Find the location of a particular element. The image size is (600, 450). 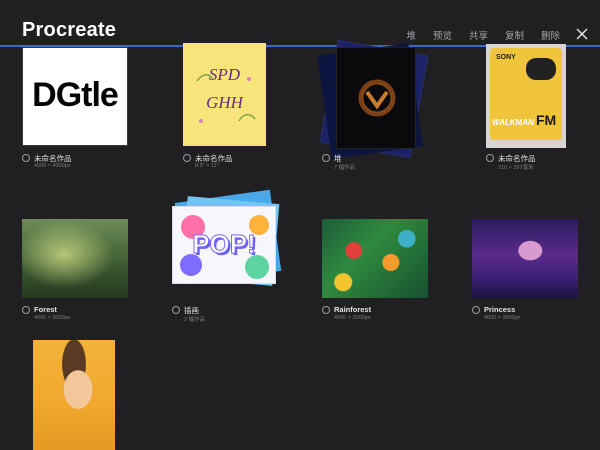

gallery-item-portrait is located at coordinates (74, 395).